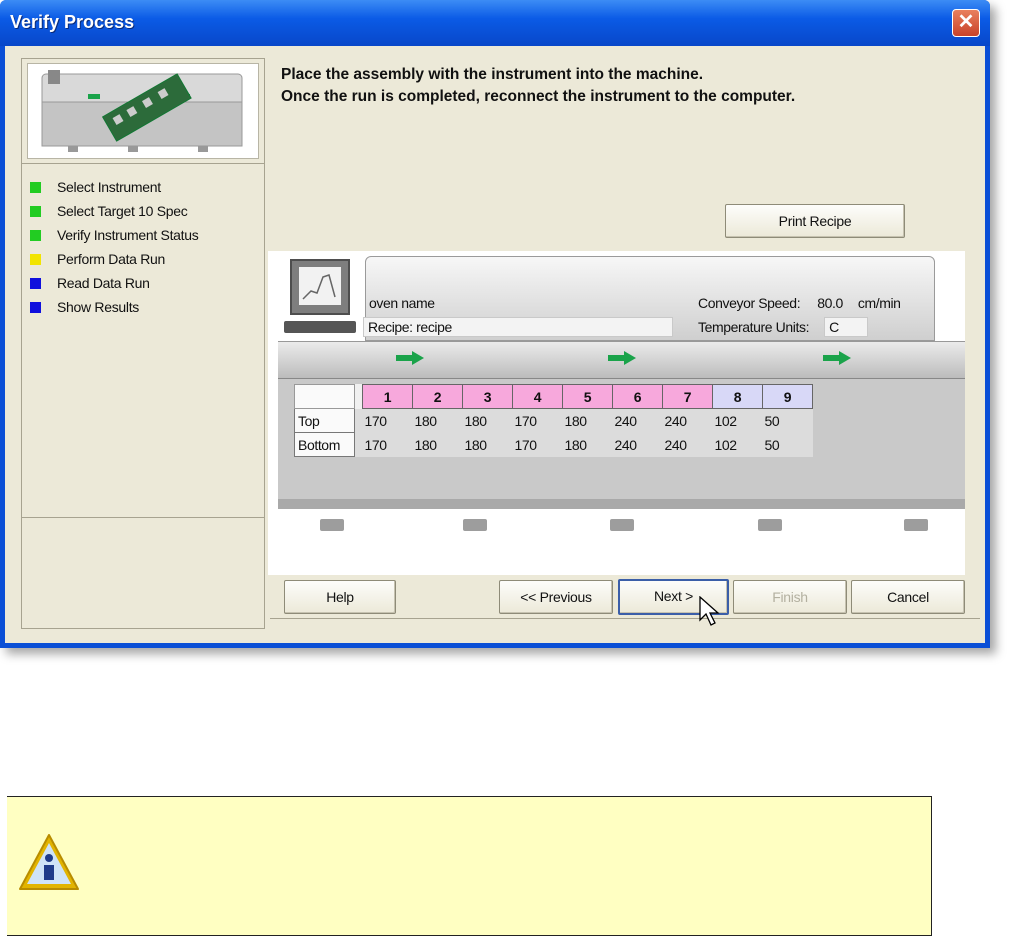 The height and width of the screenshot is (938, 1009). I want to click on keyboard-icon, so click(320, 327).